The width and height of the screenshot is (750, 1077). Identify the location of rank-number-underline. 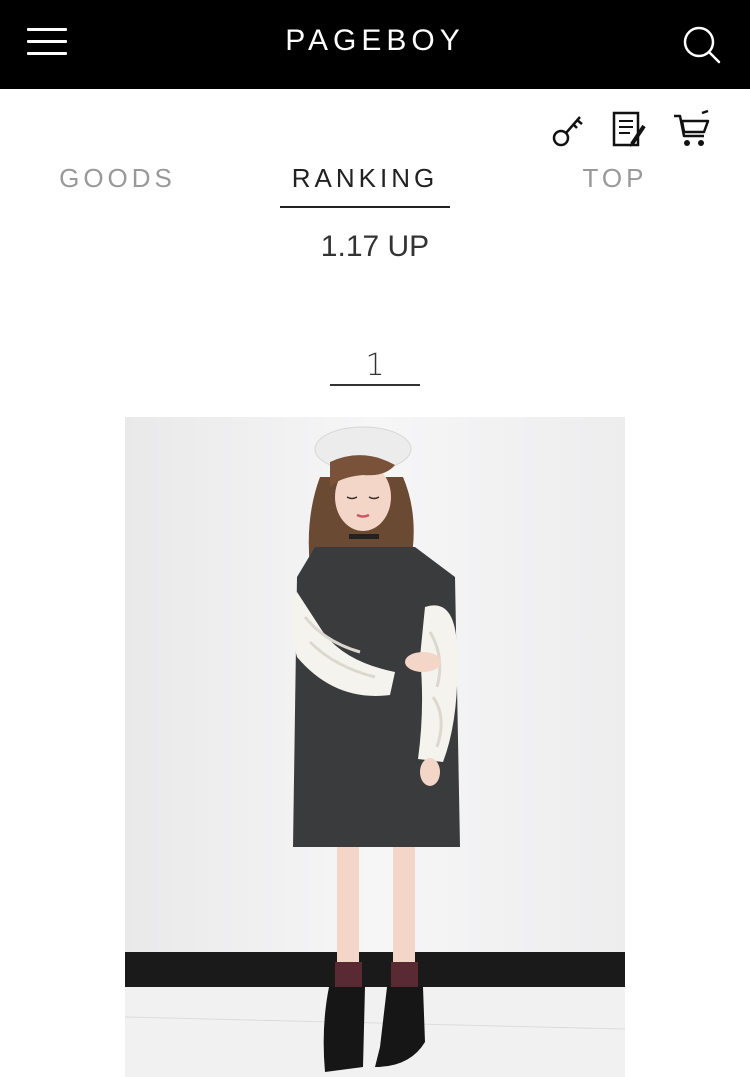
(375, 385).